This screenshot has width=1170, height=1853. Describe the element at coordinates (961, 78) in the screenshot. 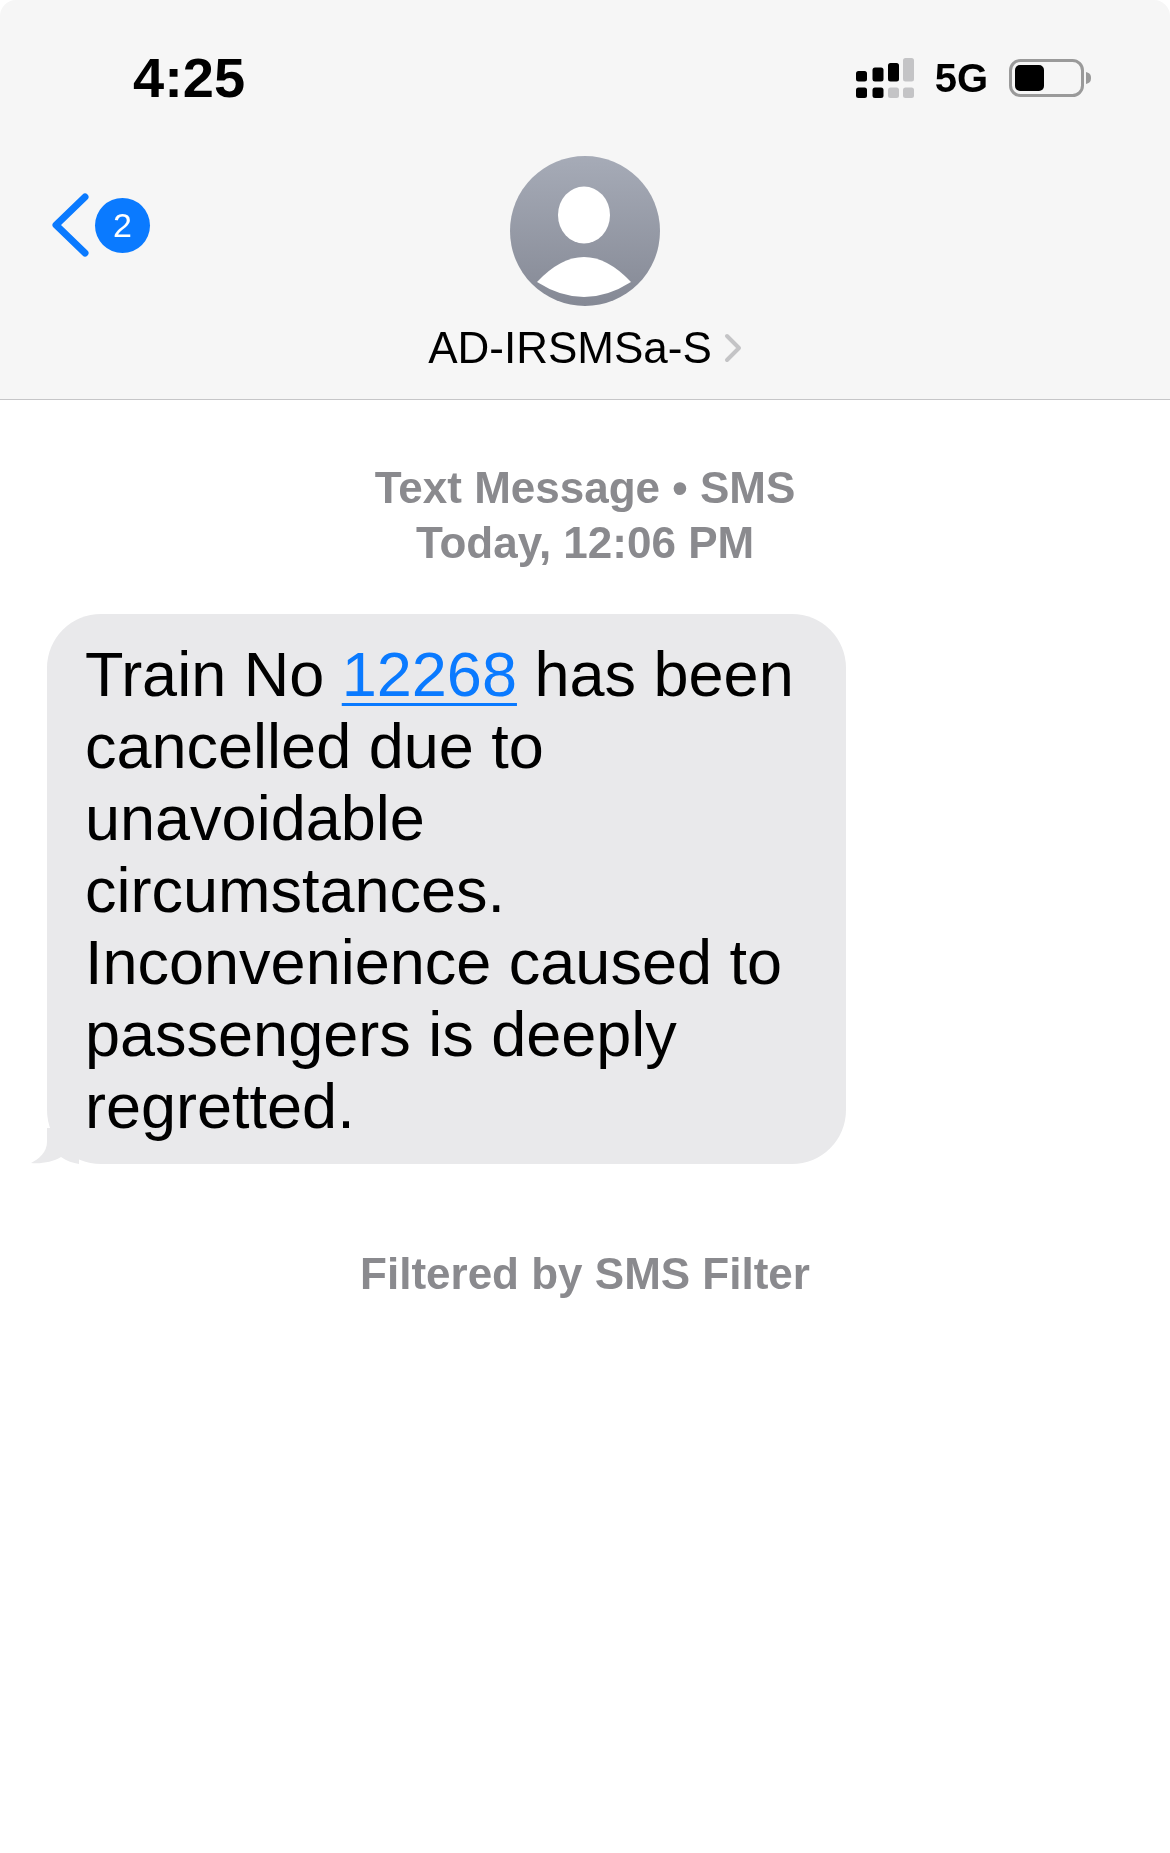

I see `network-label: 5G` at that location.